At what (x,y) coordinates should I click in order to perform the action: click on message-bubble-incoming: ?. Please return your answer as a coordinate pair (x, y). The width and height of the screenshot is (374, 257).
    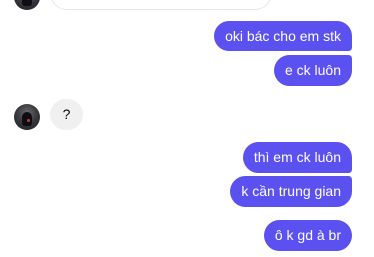
    Looking at the image, I should click on (66, 114).